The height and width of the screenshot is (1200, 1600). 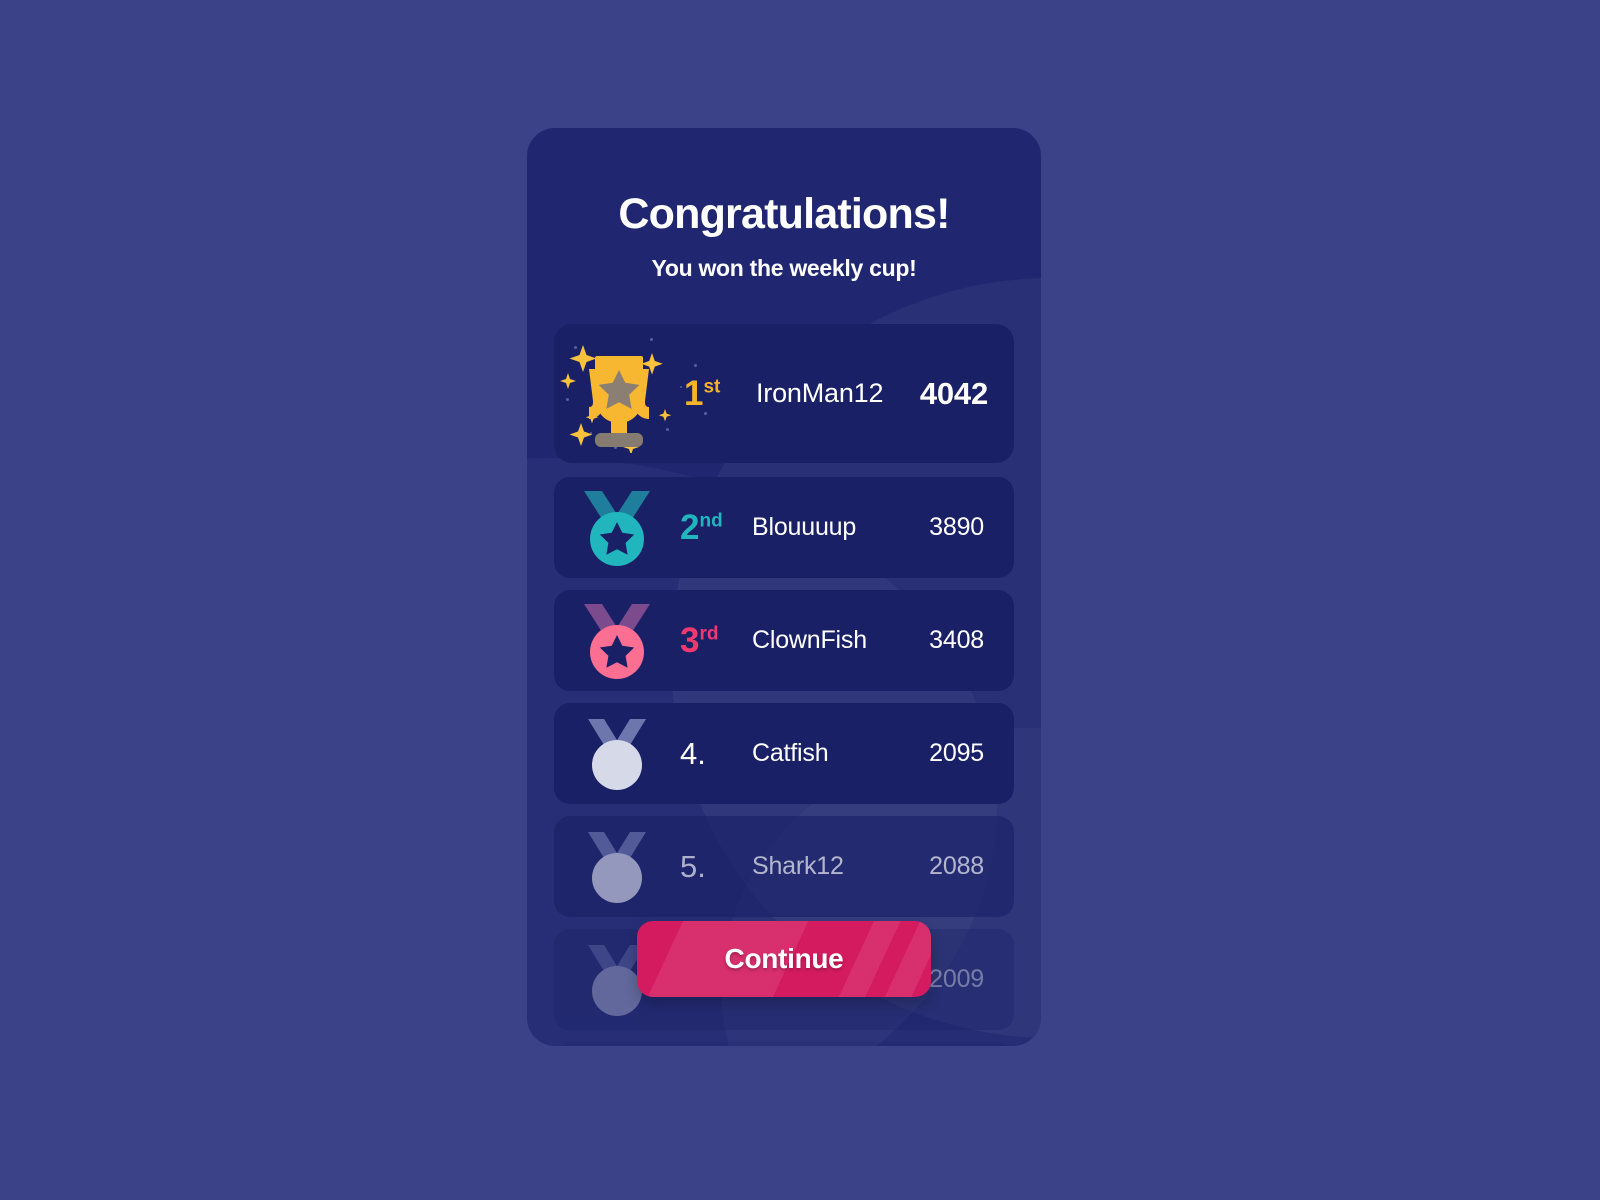 I want to click on rank-number: 2, so click(x=690, y=527).